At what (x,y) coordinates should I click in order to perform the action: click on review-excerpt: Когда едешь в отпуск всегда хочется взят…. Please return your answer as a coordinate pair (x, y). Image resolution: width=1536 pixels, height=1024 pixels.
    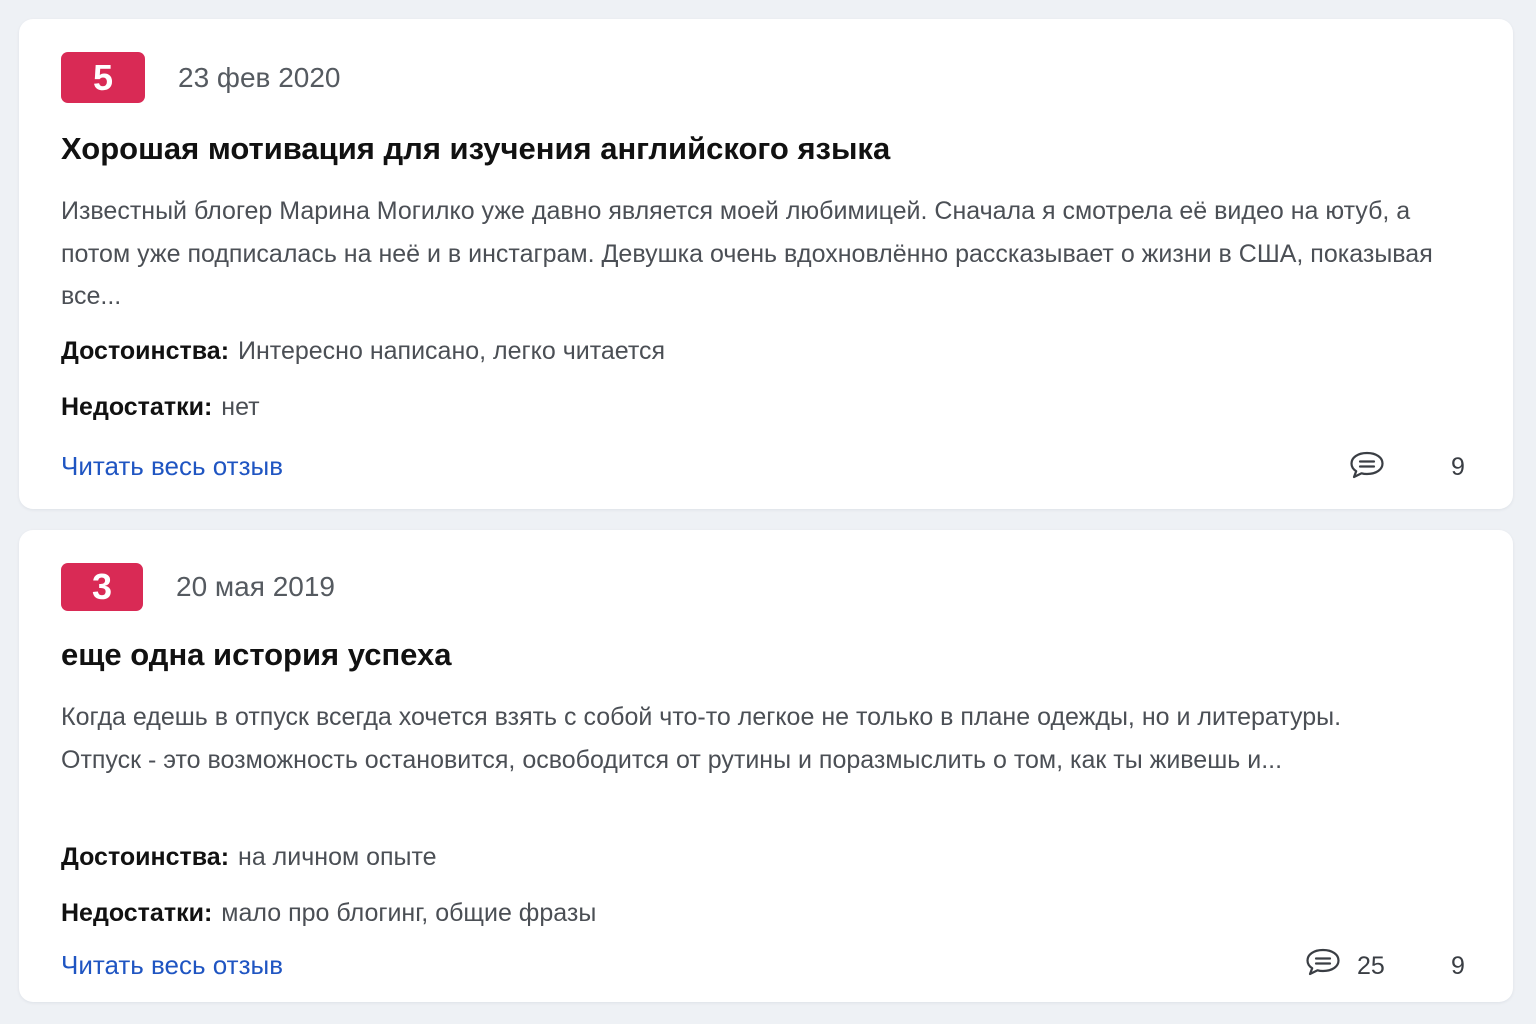
    Looking at the image, I should click on (701, 738).